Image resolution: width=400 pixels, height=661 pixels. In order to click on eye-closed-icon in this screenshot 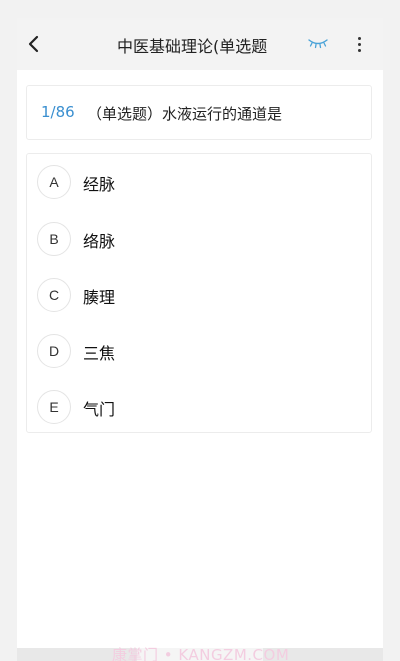, I will do `click(318, 44)`.